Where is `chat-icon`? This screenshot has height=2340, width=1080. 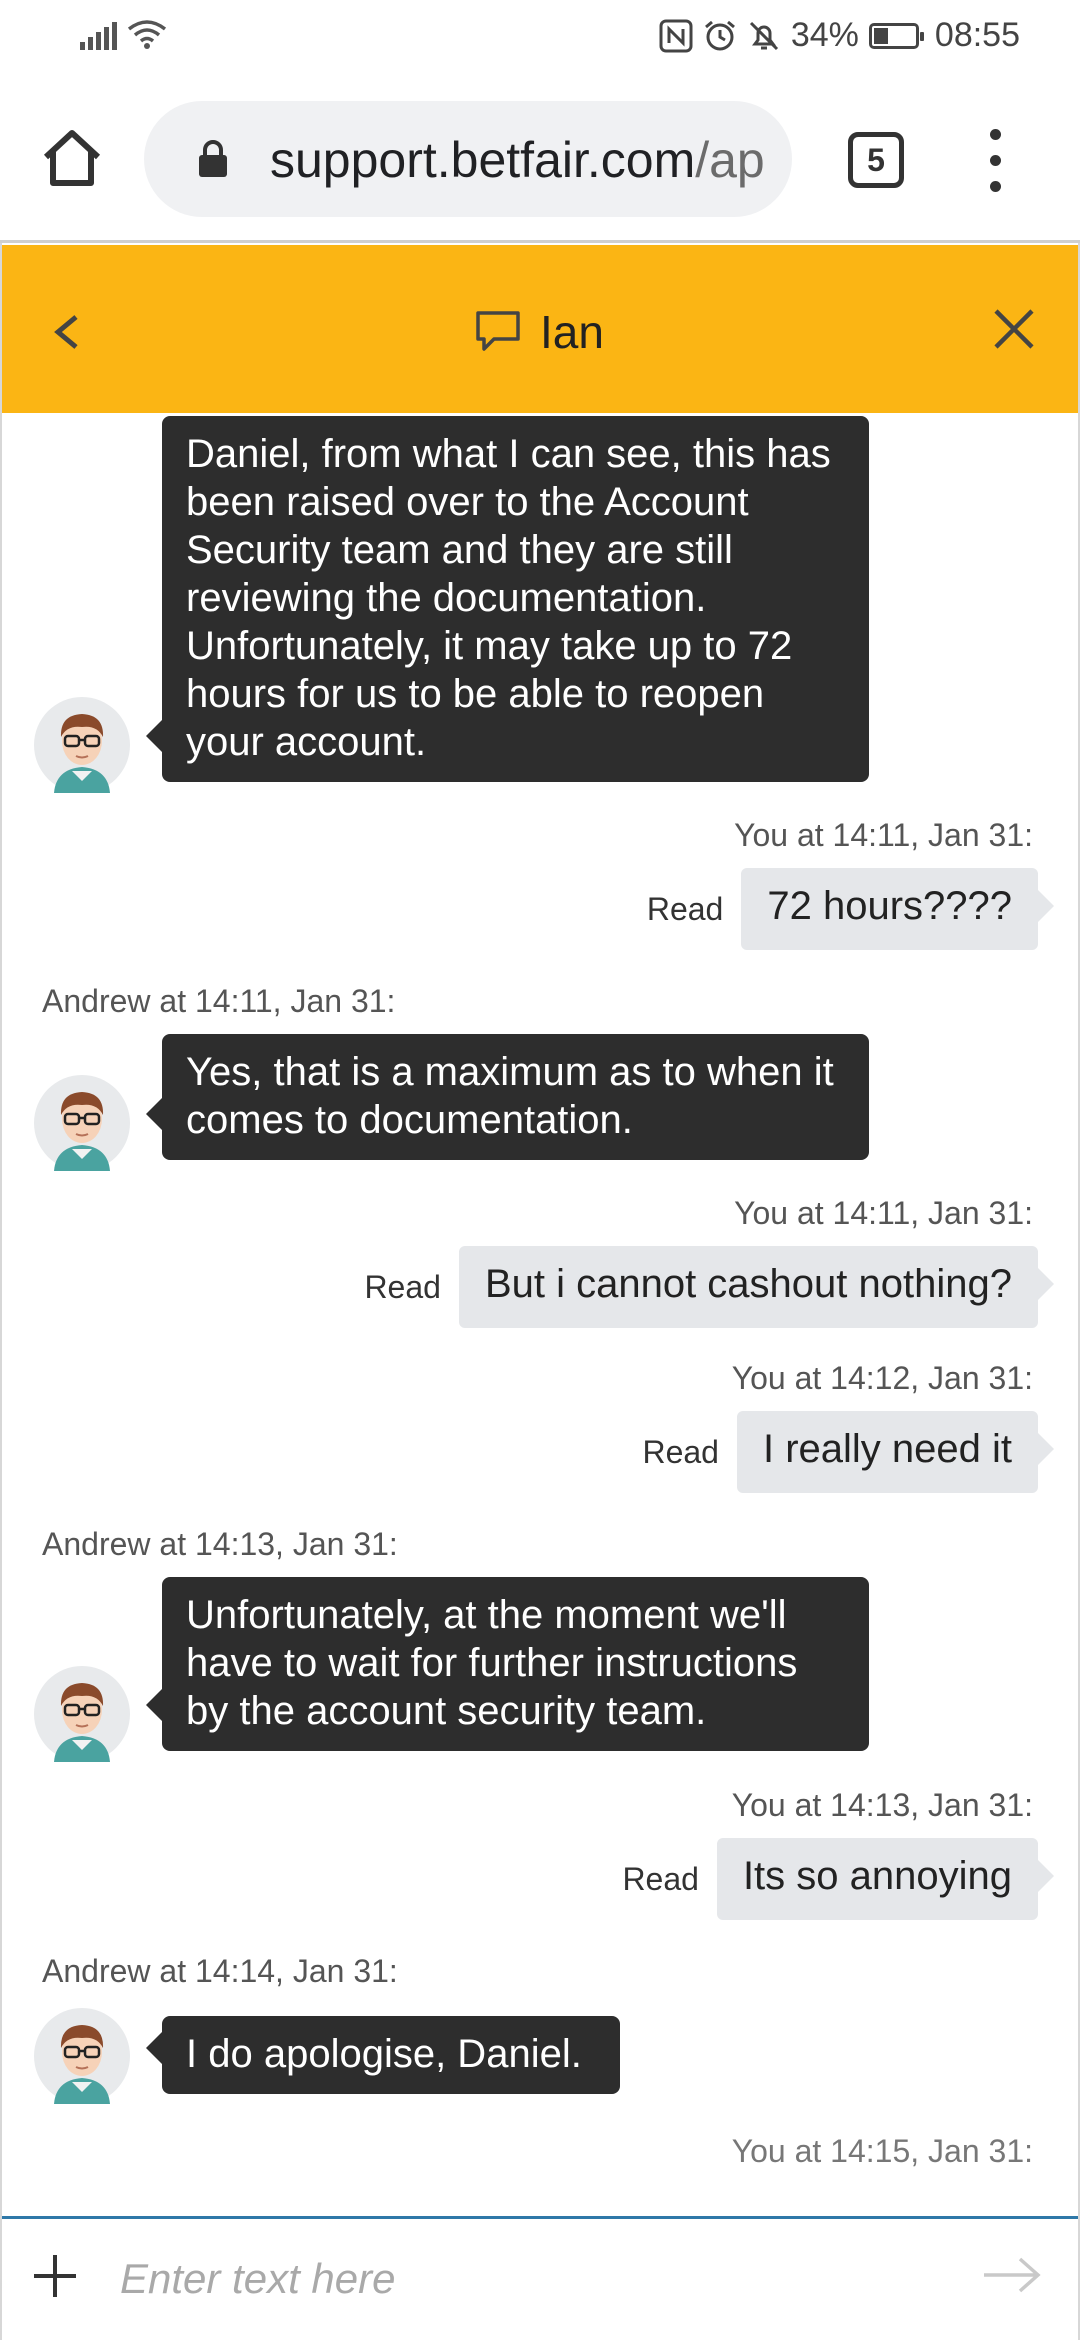 chat-icon is located at coordinates (498, 331).